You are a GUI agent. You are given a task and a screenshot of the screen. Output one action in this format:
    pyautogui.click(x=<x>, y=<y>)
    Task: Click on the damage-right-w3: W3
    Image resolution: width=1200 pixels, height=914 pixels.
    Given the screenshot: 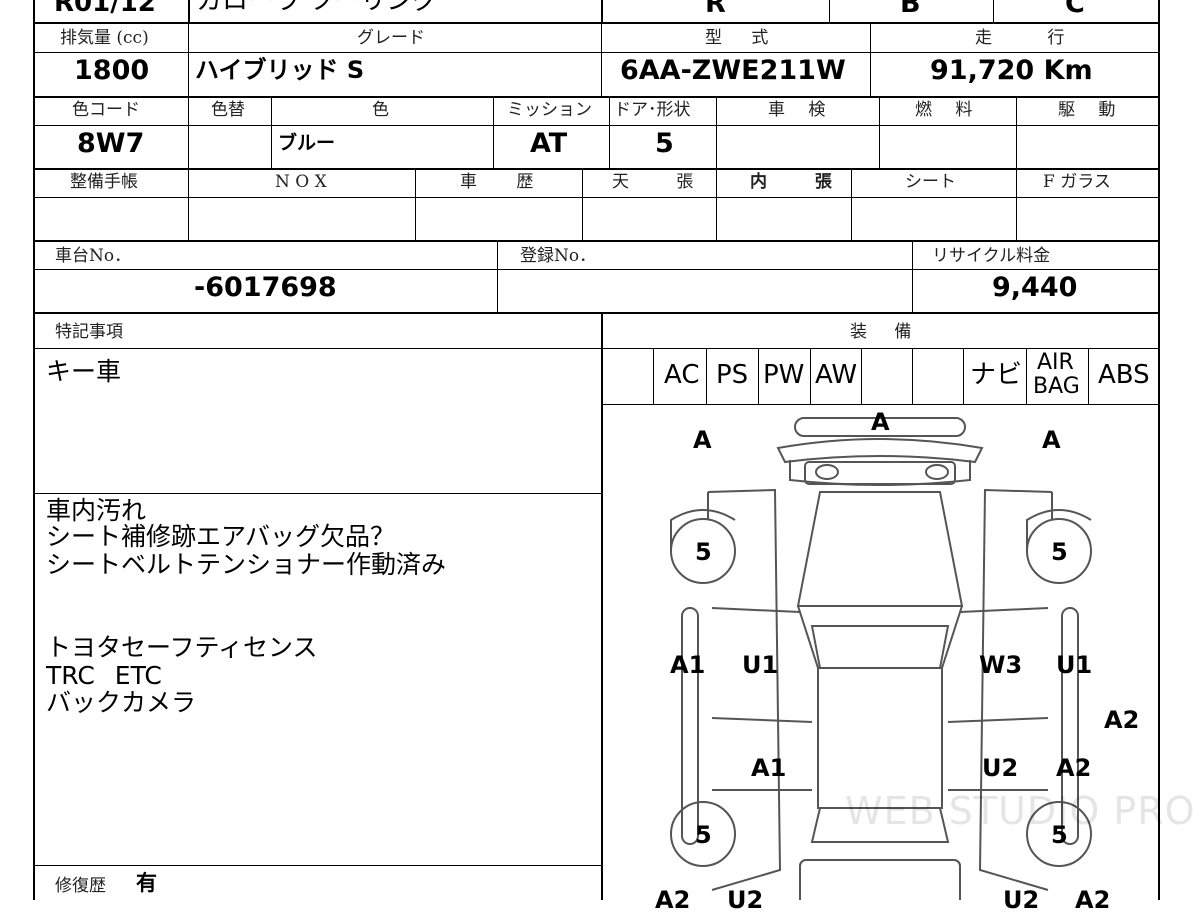 What is the action you would take?
    pyautogui.click(x=1001, y=665)
    